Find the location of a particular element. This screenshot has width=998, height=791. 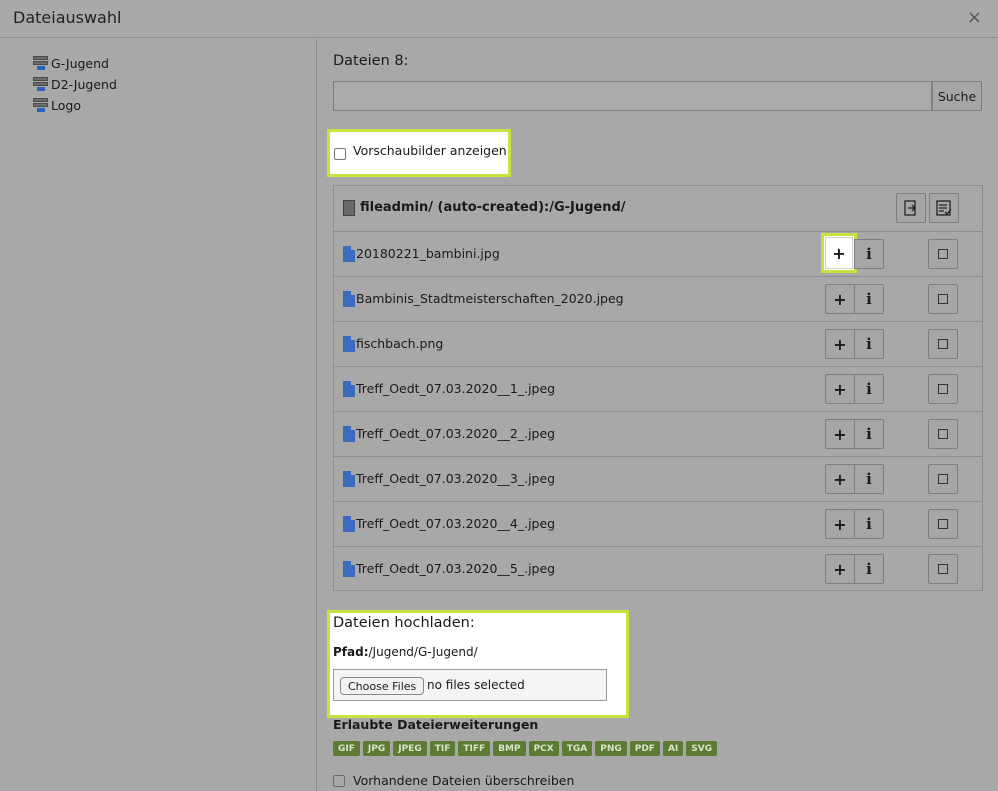

files-count-heading: Dateien 8: is located at coordinates (371, 61).